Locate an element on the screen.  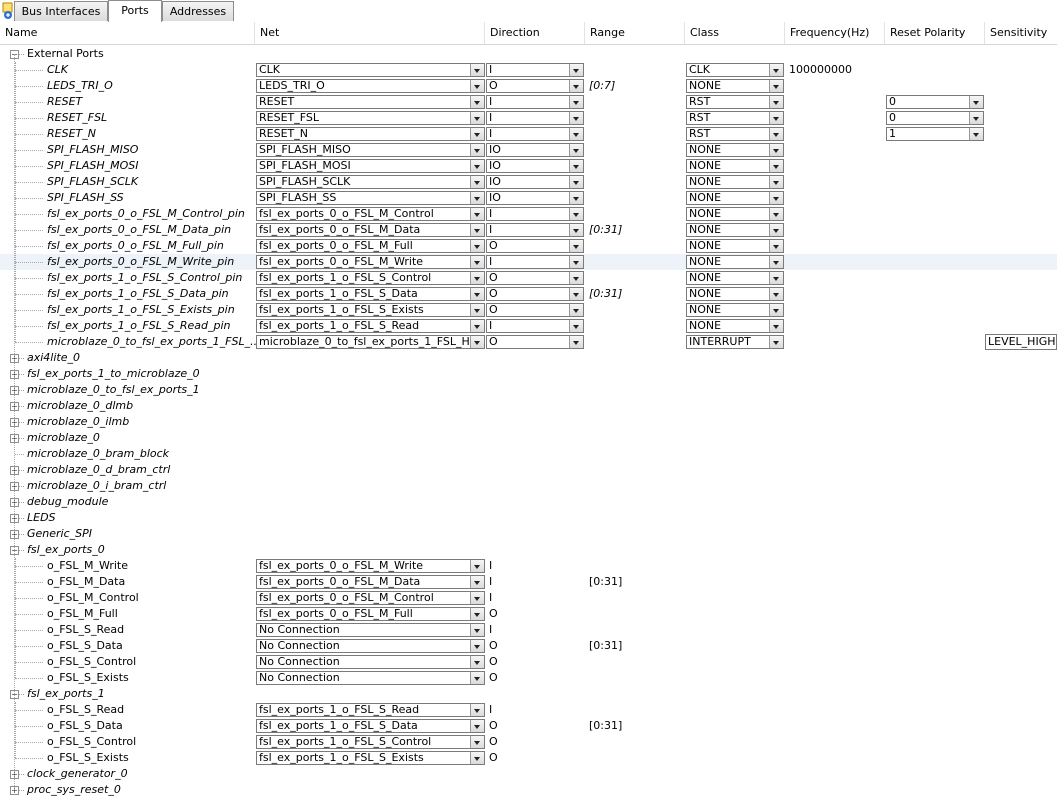
port-row: o_FSL_S_Control No Connection O is located at coordinates (528, 662).